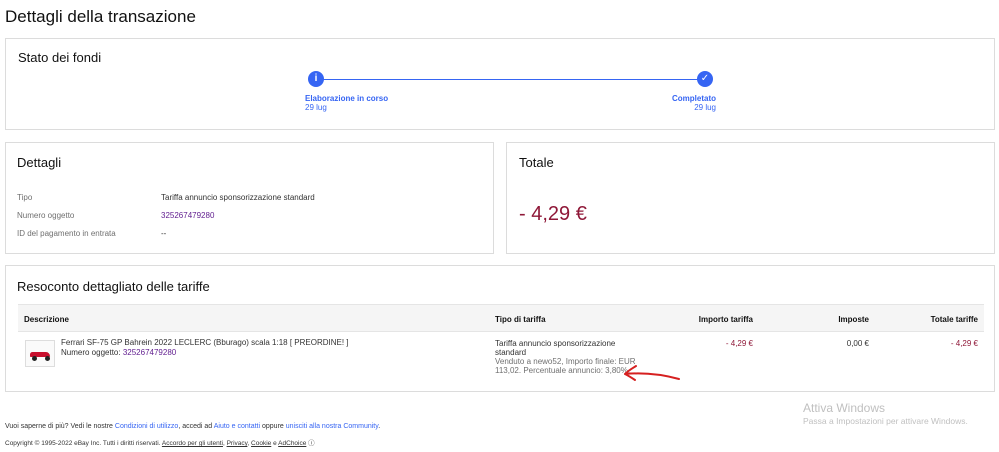 This screenshot has width=999, height=452. What do you see at coordinates (25, 197) in the screenshot?
I see `detail-label: Tipo` at bounding box center [25, 197].